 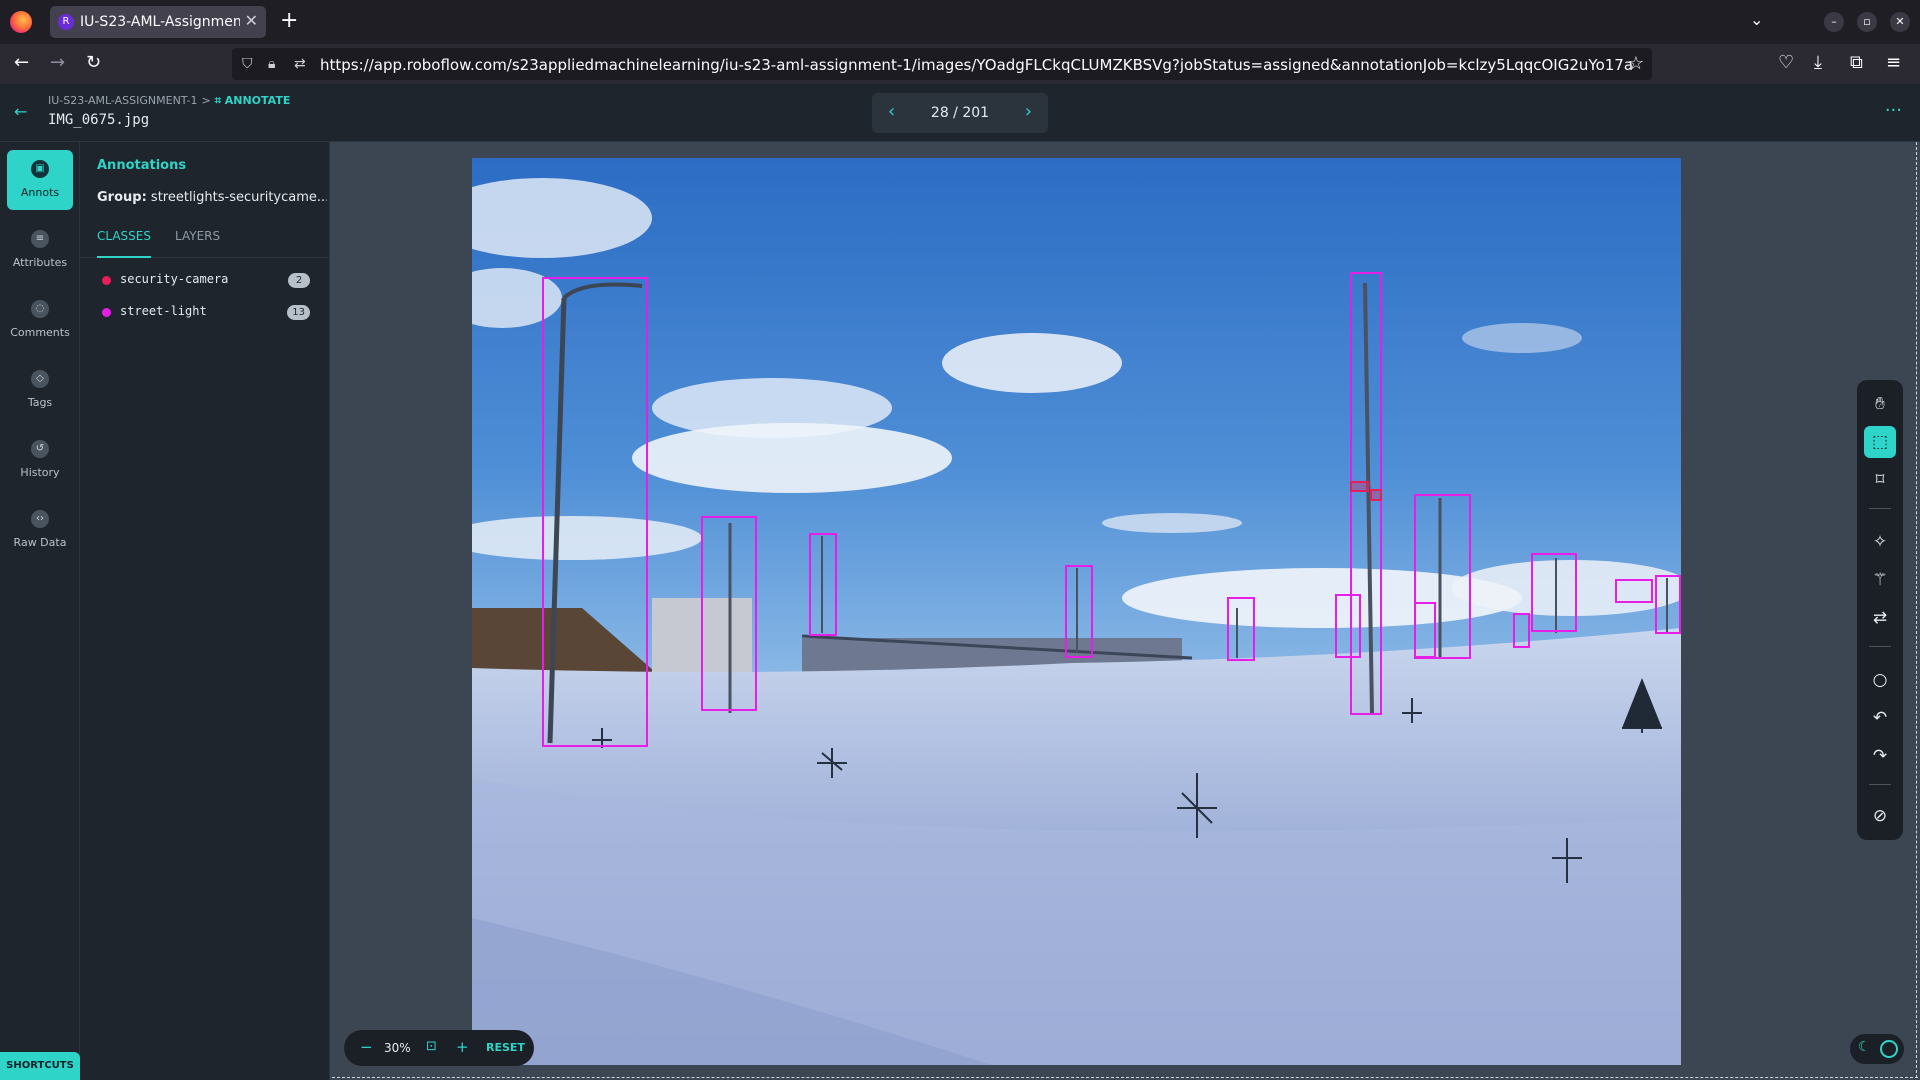 What do you see at coordinates (93, 63) in the screenshot?
I see `reload-icon: ↻` at bounding box center [93, 63].